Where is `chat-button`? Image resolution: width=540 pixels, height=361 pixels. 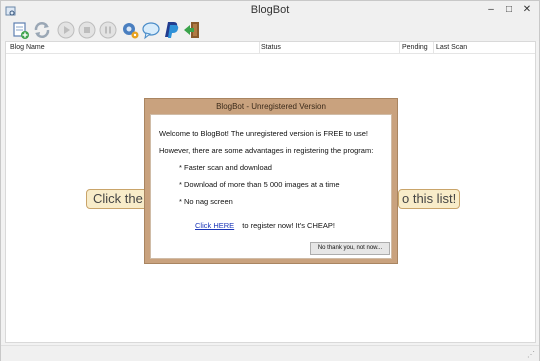
chat-button is located at coordinates (151, 30).